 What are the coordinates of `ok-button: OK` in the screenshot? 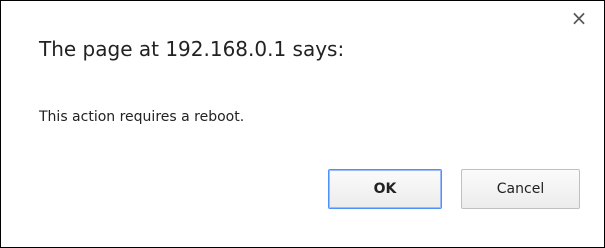 It's located at (385, 189).